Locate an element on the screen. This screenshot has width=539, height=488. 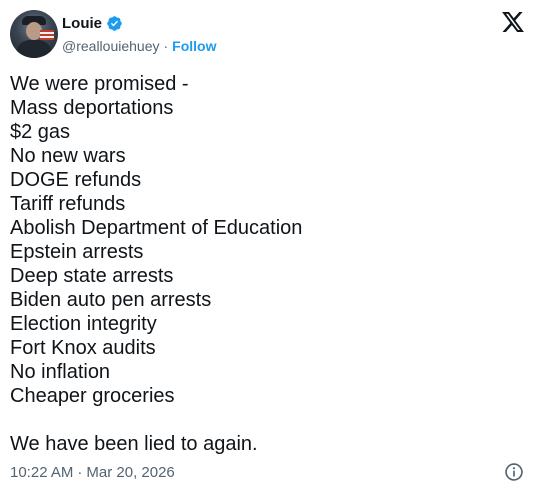
follow-button: Follow is located at coordinates (194, 46).